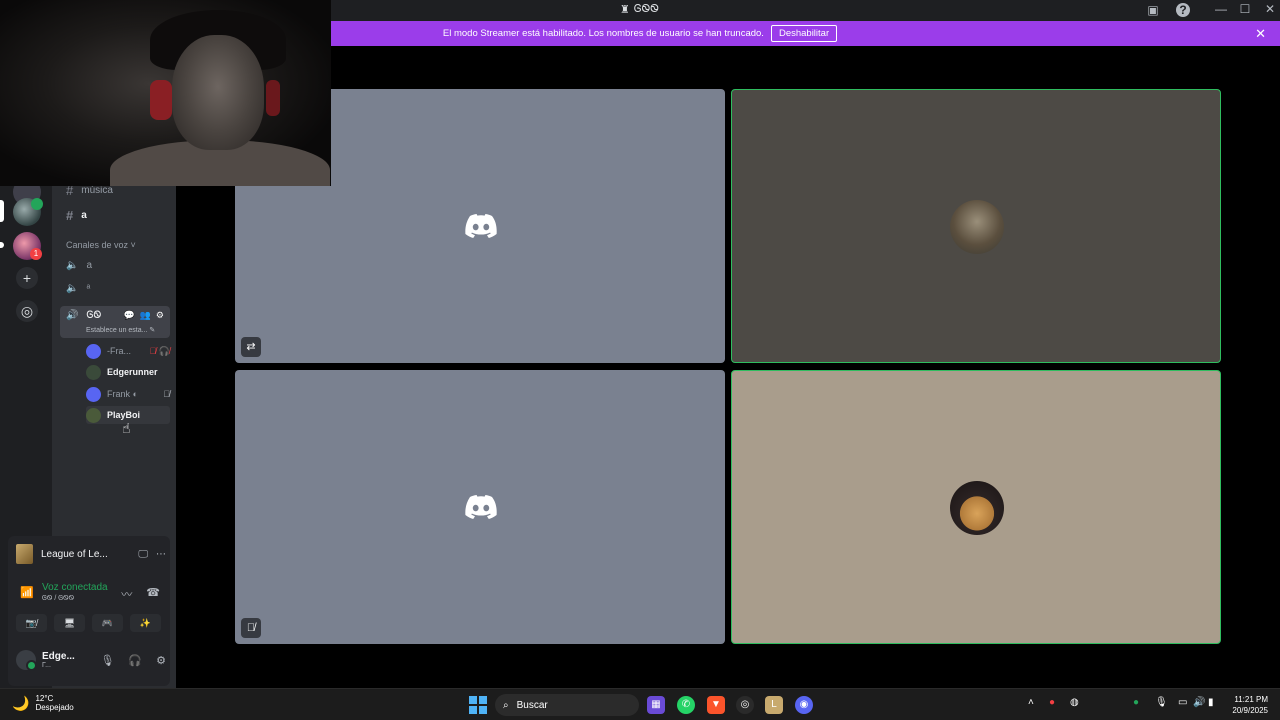 The height and width of the screenshot is (720, 1280). I want to click on voice-connected-label: Voz conectada, so click(75, 587).